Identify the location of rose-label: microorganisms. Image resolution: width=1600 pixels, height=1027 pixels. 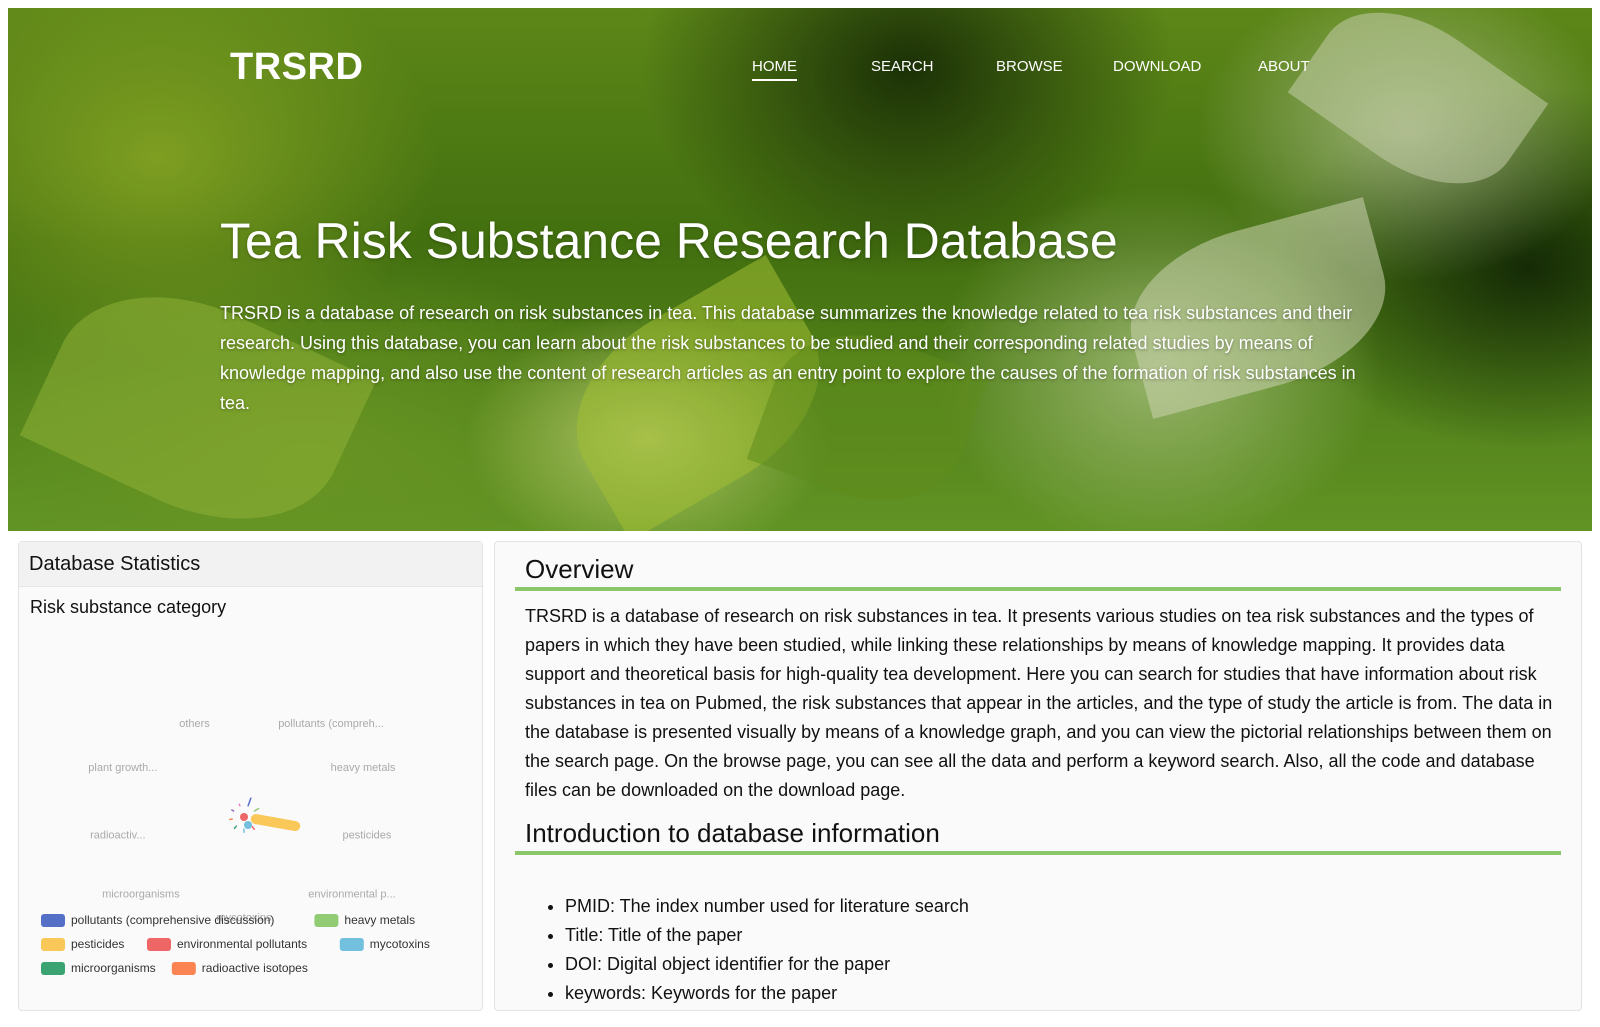
(141, 895).